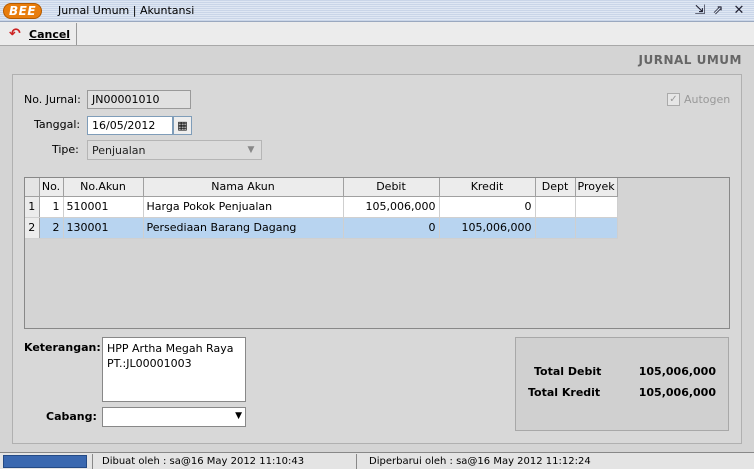  What do you see at coordinates (243, 187) in the screenshot?
I see `col-header-nama-akun: Nama Akun` at bounding box center [243, 187].